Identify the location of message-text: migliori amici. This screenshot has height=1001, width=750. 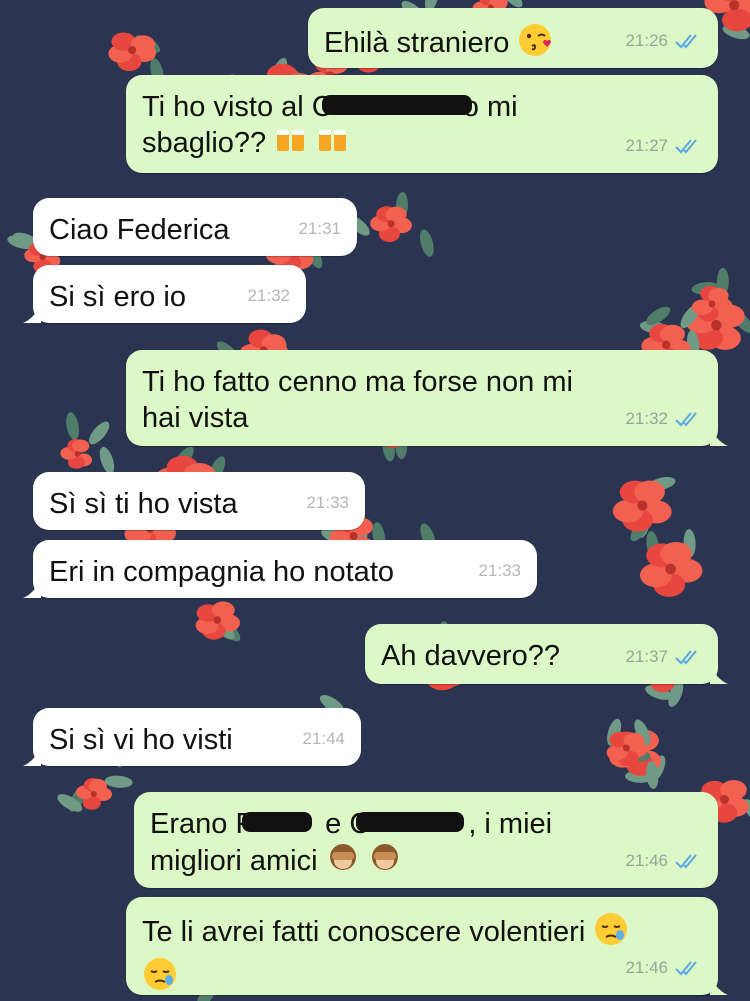
(234, 861).